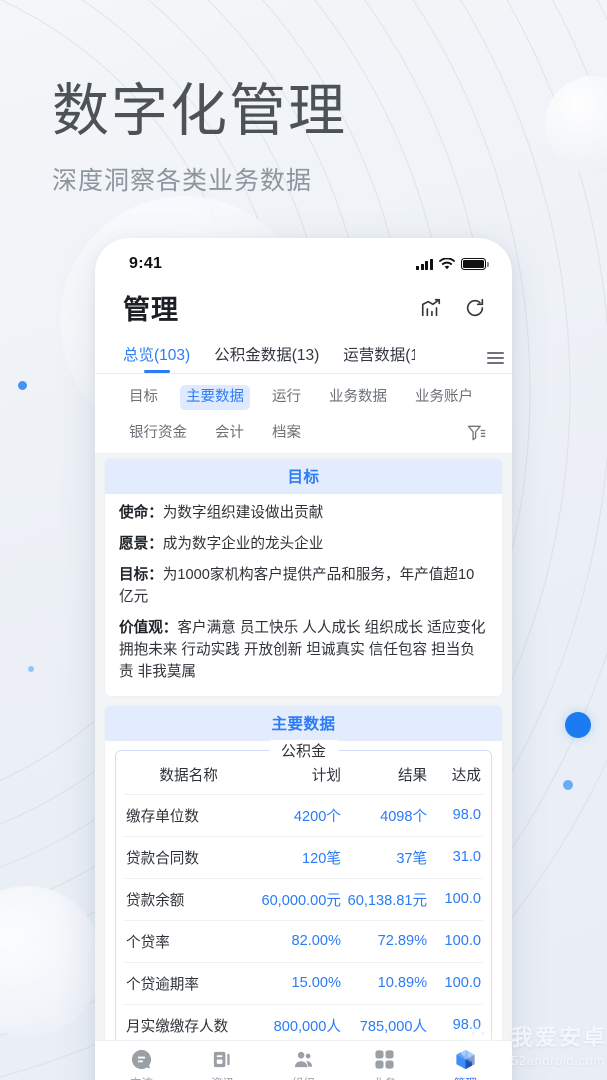 The width and height of the screenshot is (607, 1080). Describe the element at coordinates (431, 308) in the screenshot. I see `analytics-chart-icon` at that location.